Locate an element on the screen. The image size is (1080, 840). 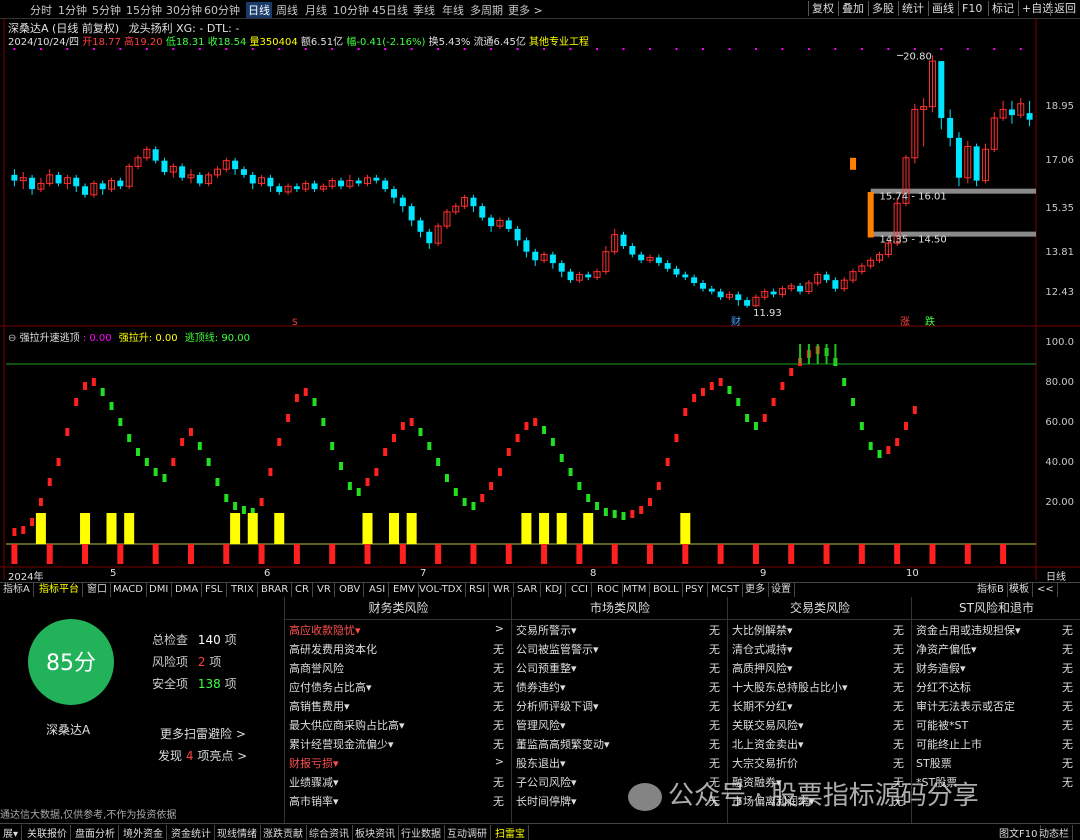
risk-row: 董监高高频繁变动▾ 无 is located at coordinates (620, 742).